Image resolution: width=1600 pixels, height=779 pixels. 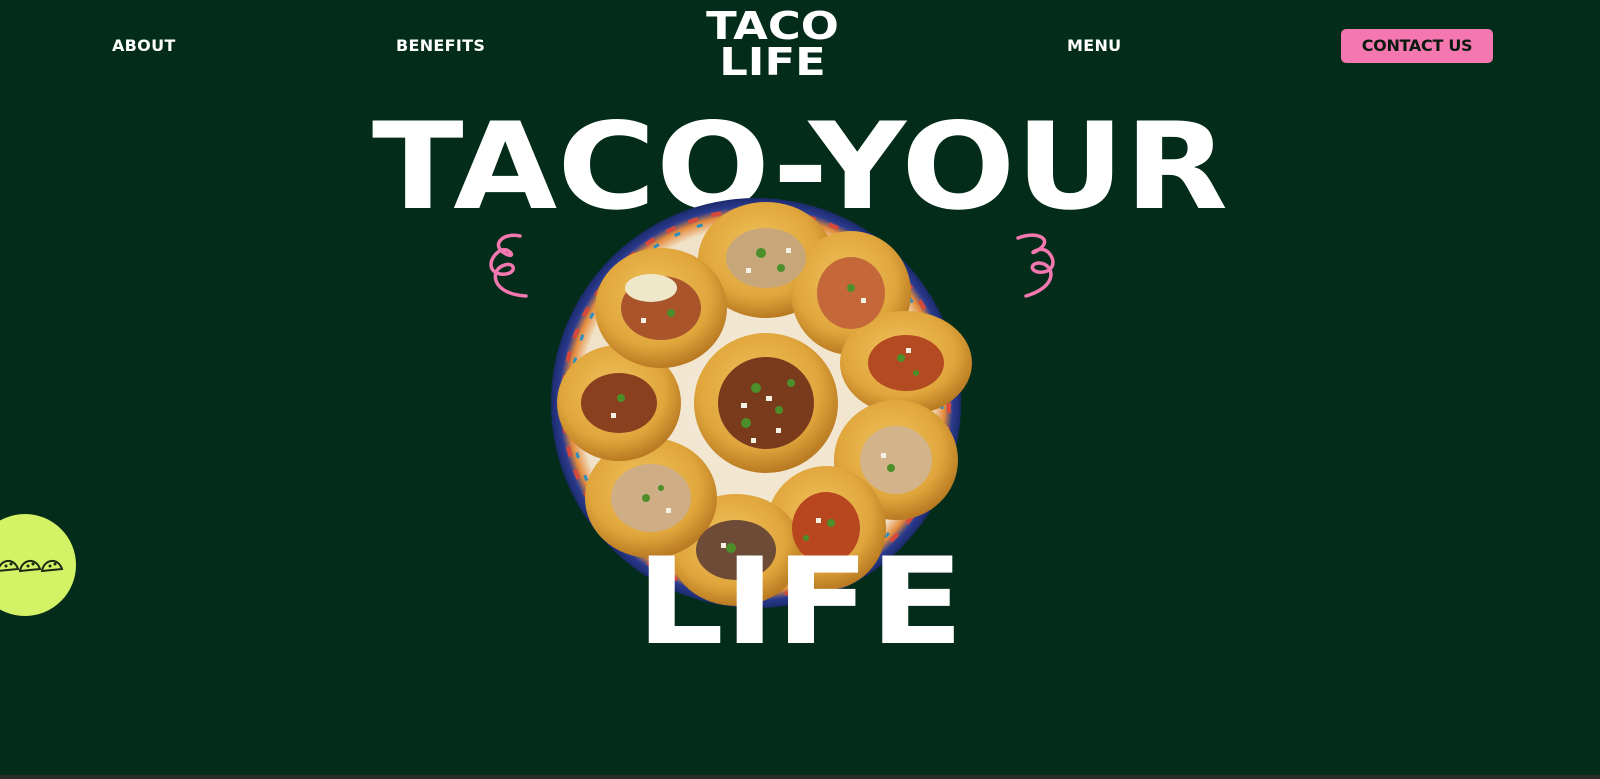 I want to click on site-logo: TACO LIFE, so click(x=772, y=44).